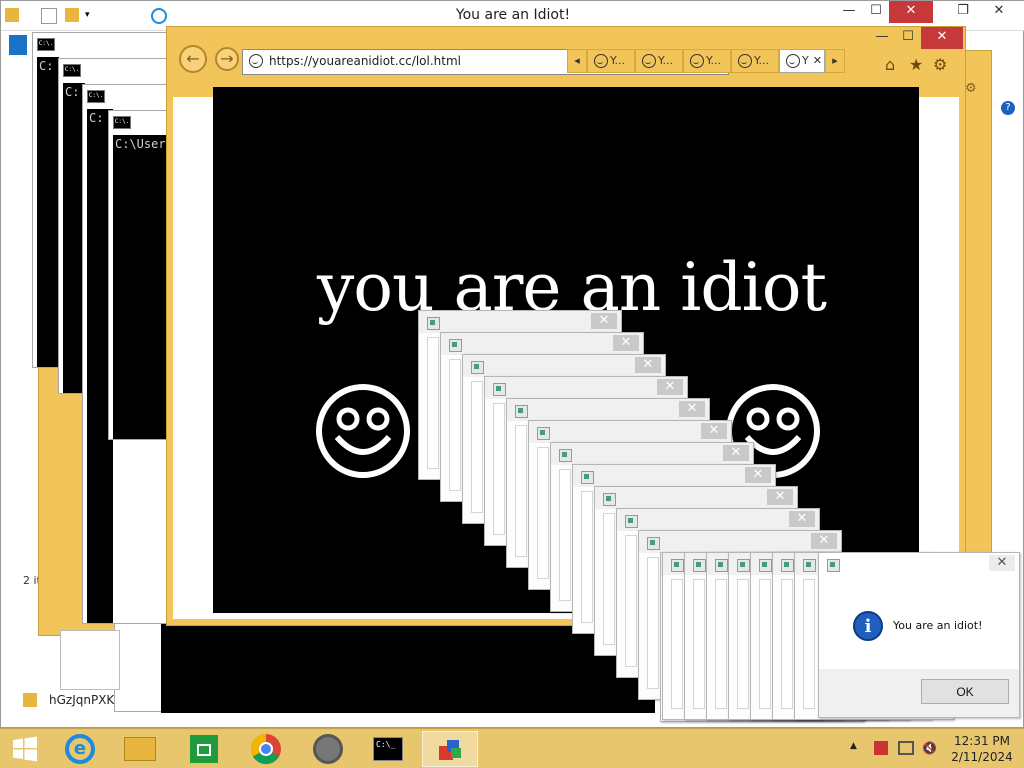  I want to click on taskbar-ie: e, so click(80, 749).